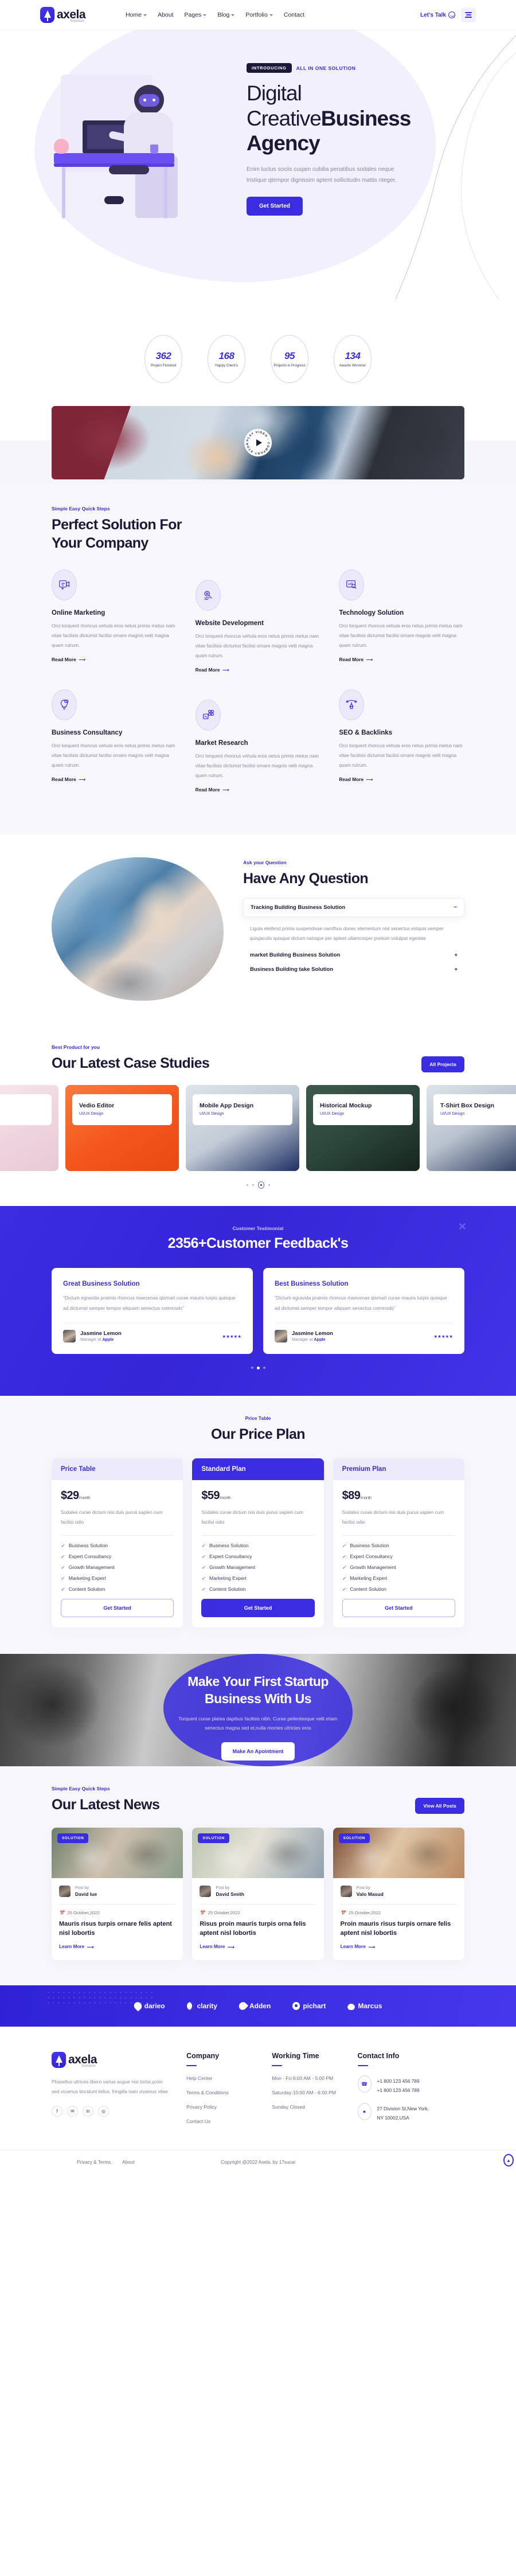  What do you see at coordinates (82, 2060) in the screenshot?
I see `brand-name: axela` at bounding box center [82, 2060].